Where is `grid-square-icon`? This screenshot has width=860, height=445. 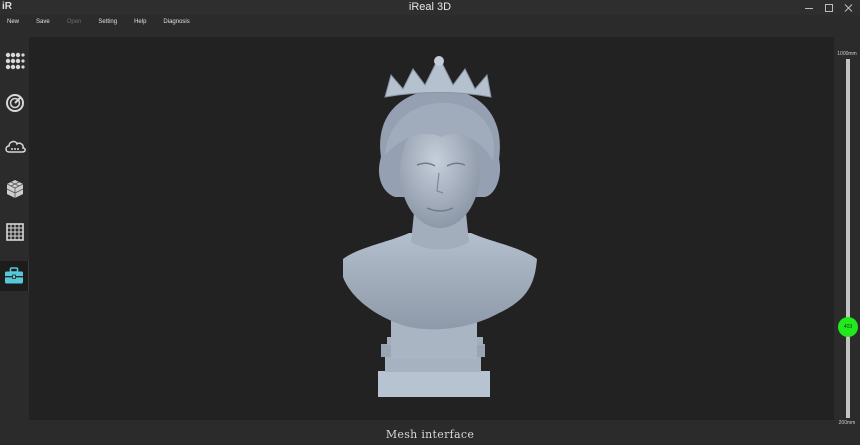 grid-square-icon is located at coordinates (14, 232).